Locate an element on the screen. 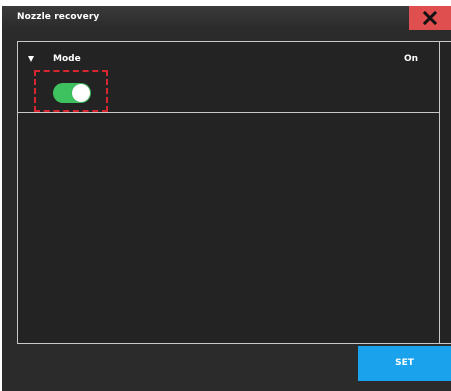 This screenshot has width=451, height=391. mode-toggle is located at coordinates (72, 93).